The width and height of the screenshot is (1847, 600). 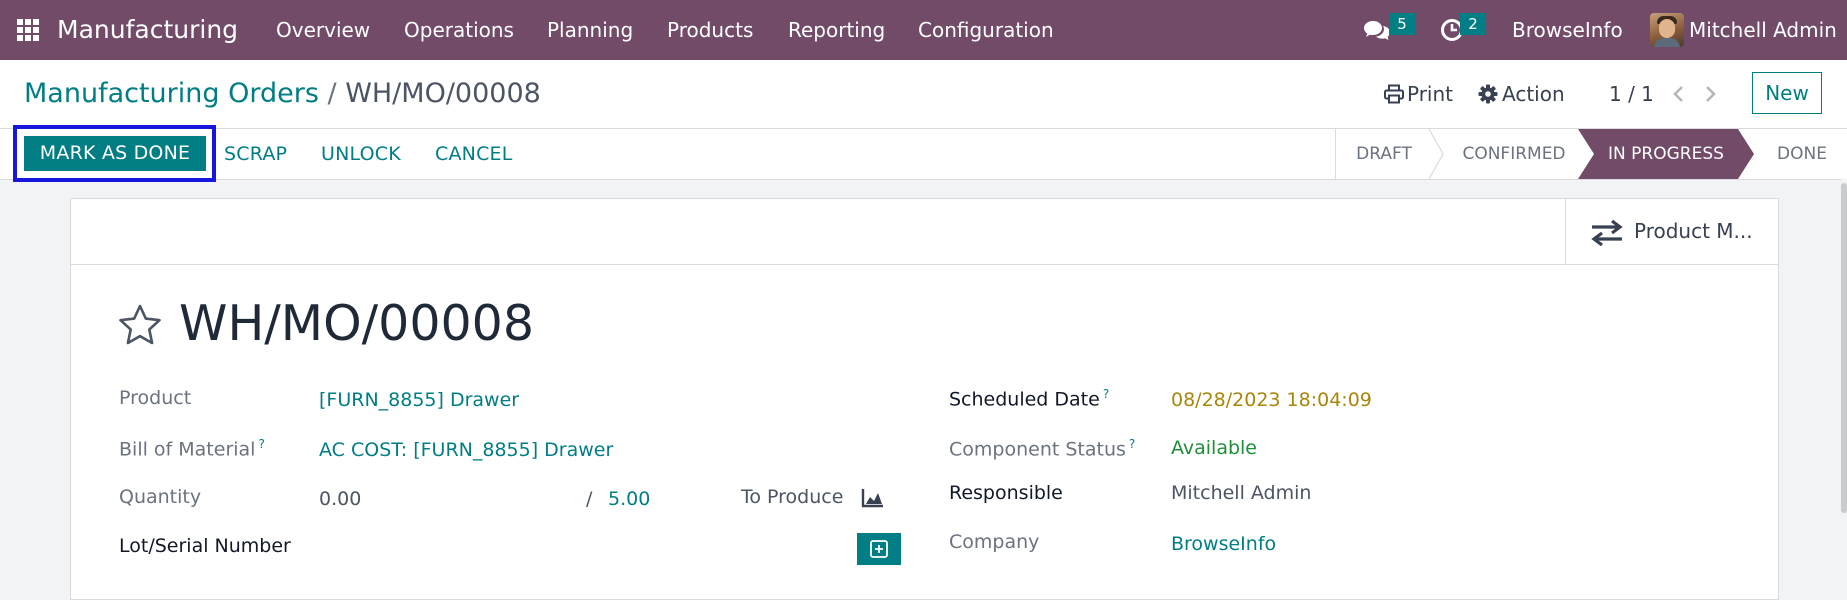 I want to click on menu-overview: Overview, so click(x=323, y=30).